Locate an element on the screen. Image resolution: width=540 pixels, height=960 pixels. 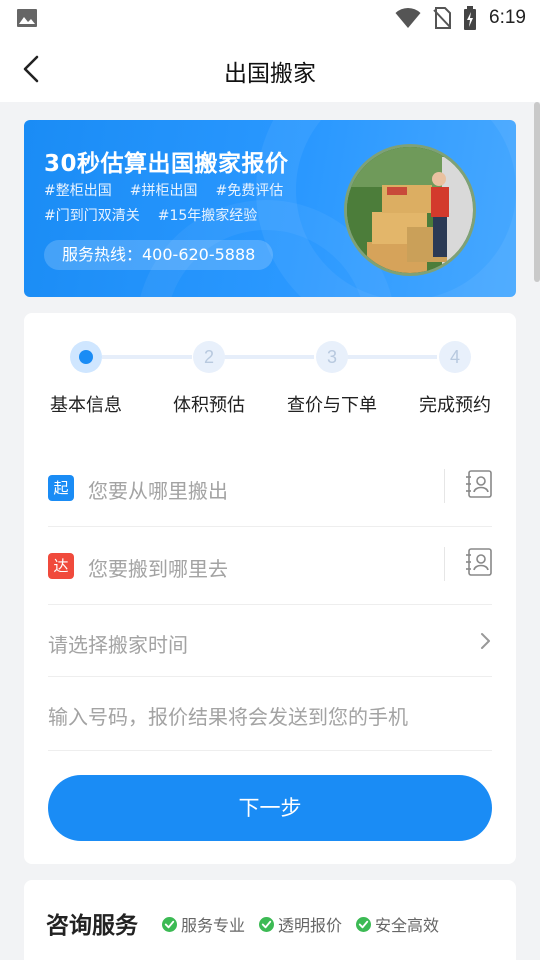
wifi-icon is located at coordinates (408, 17).